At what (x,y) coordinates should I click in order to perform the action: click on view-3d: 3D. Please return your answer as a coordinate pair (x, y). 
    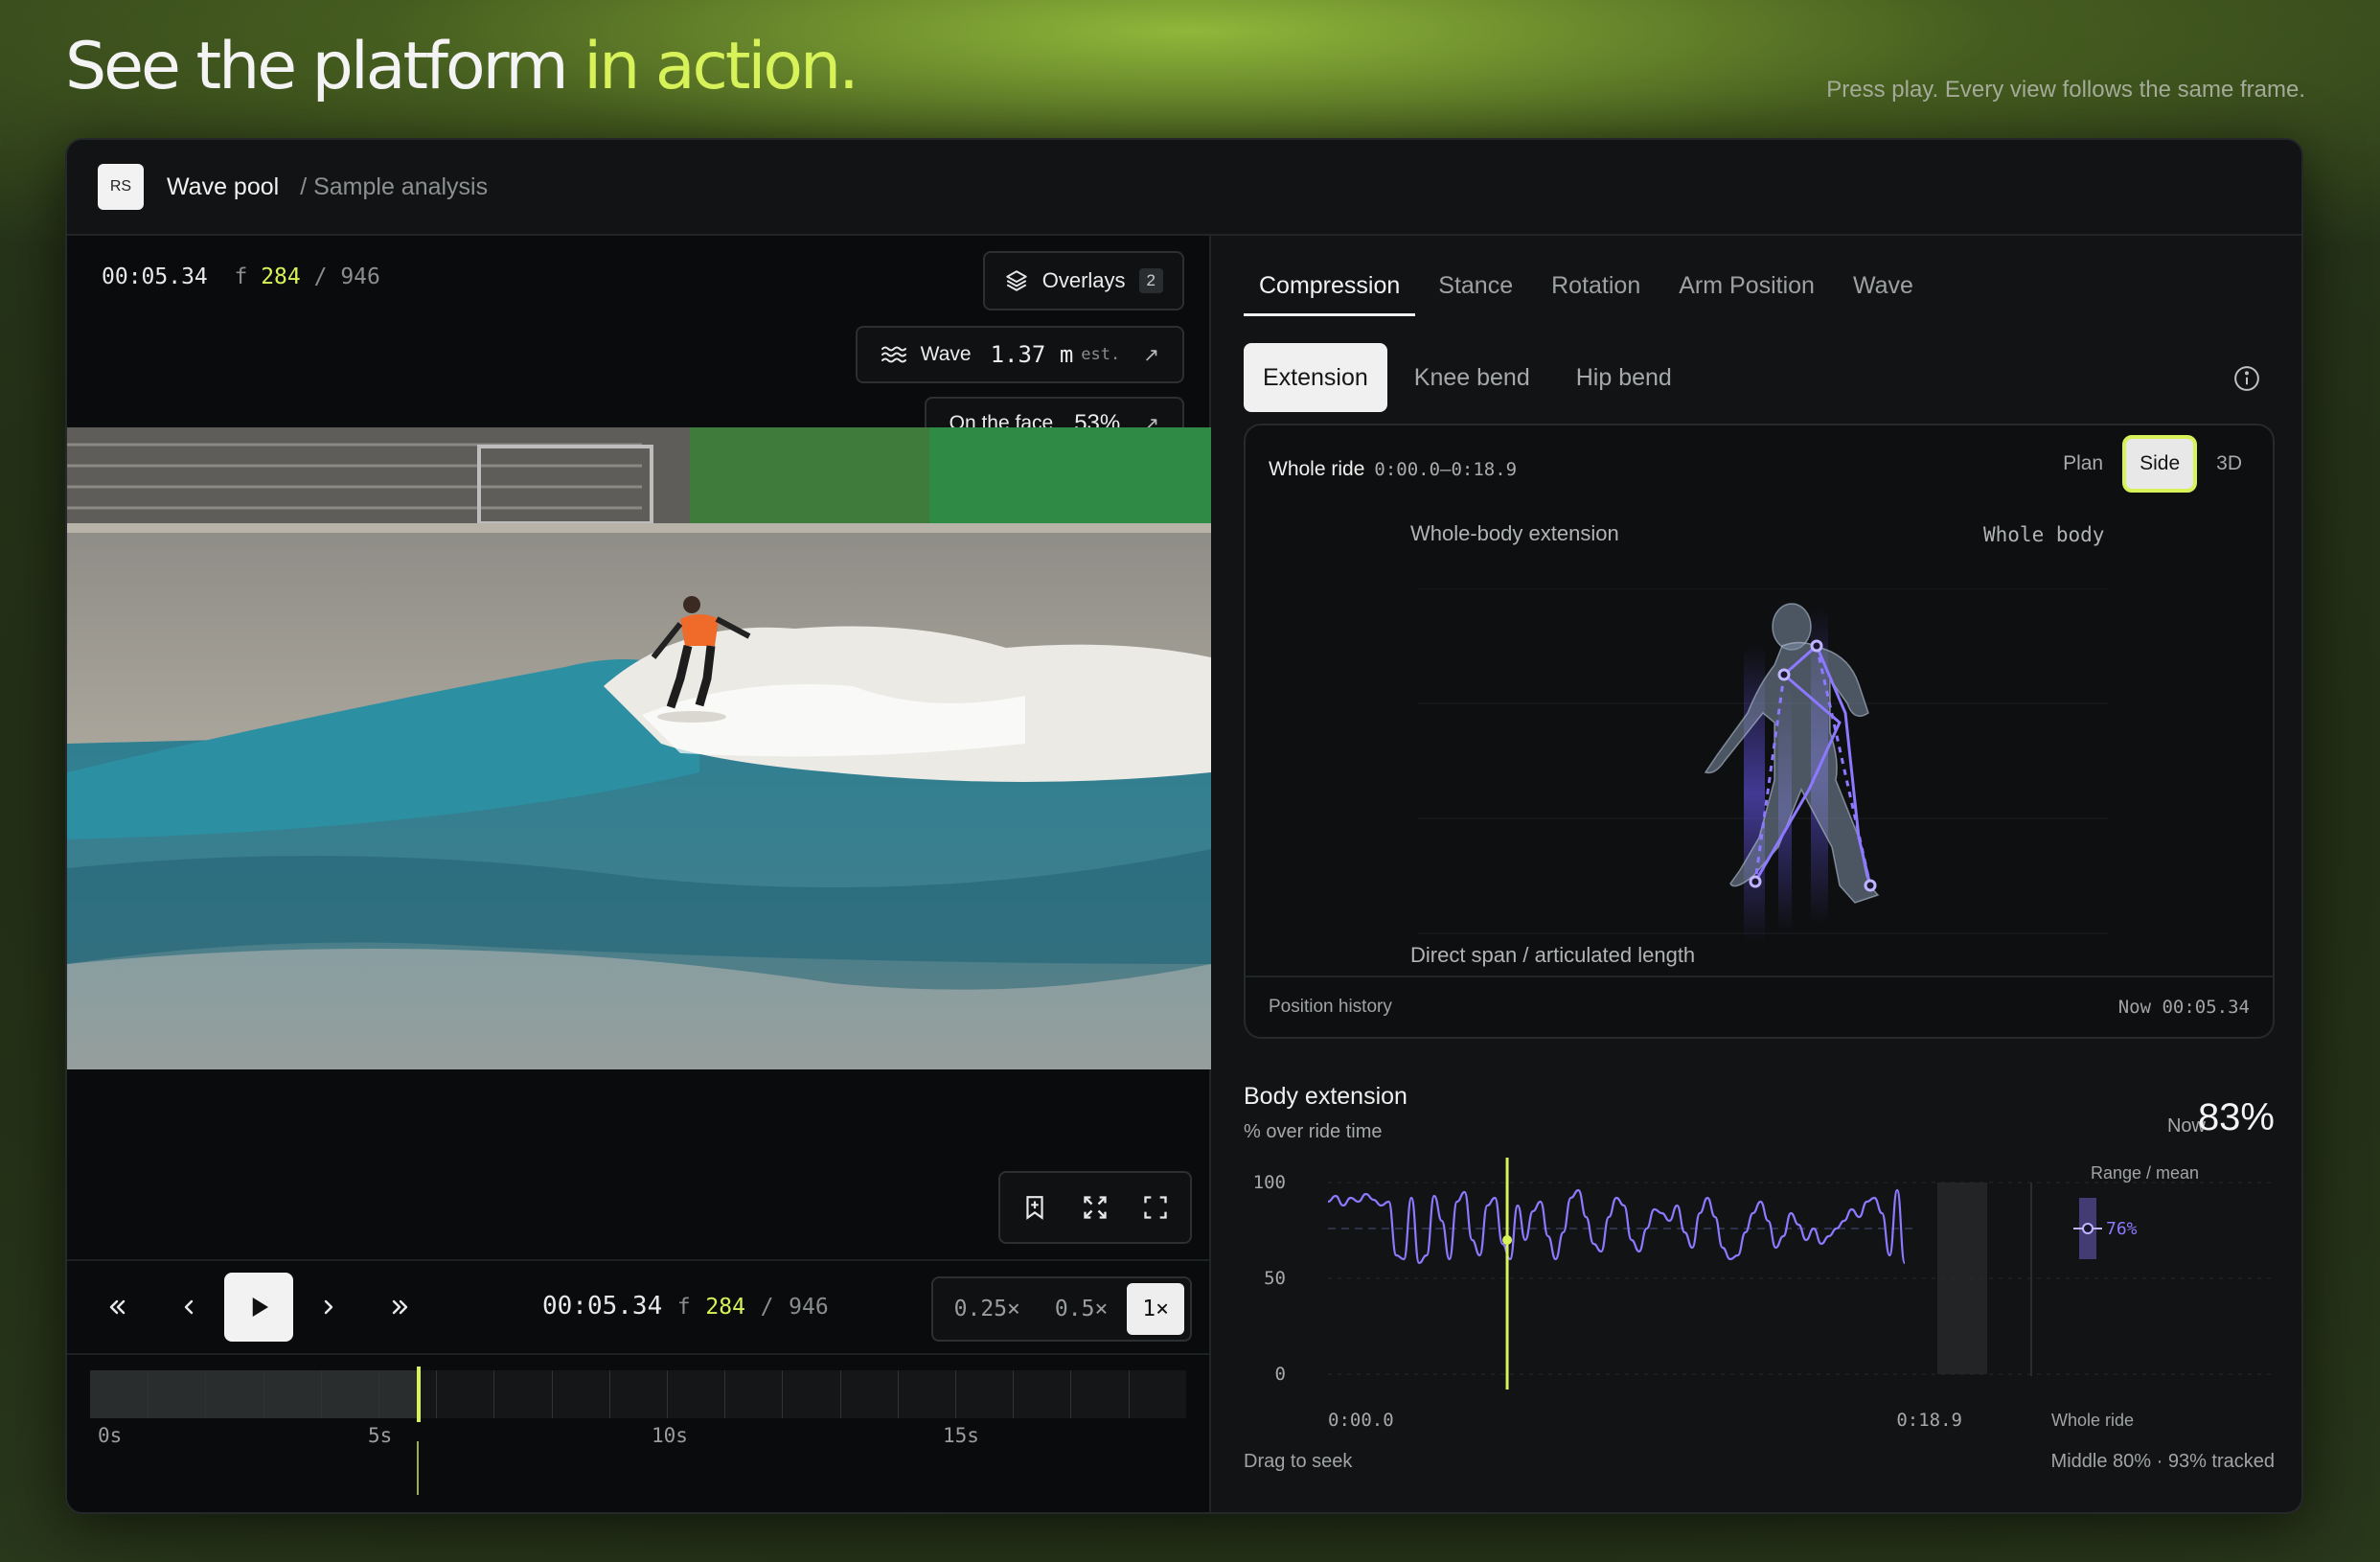
    Looking at the image, I should click on (2229, 464).